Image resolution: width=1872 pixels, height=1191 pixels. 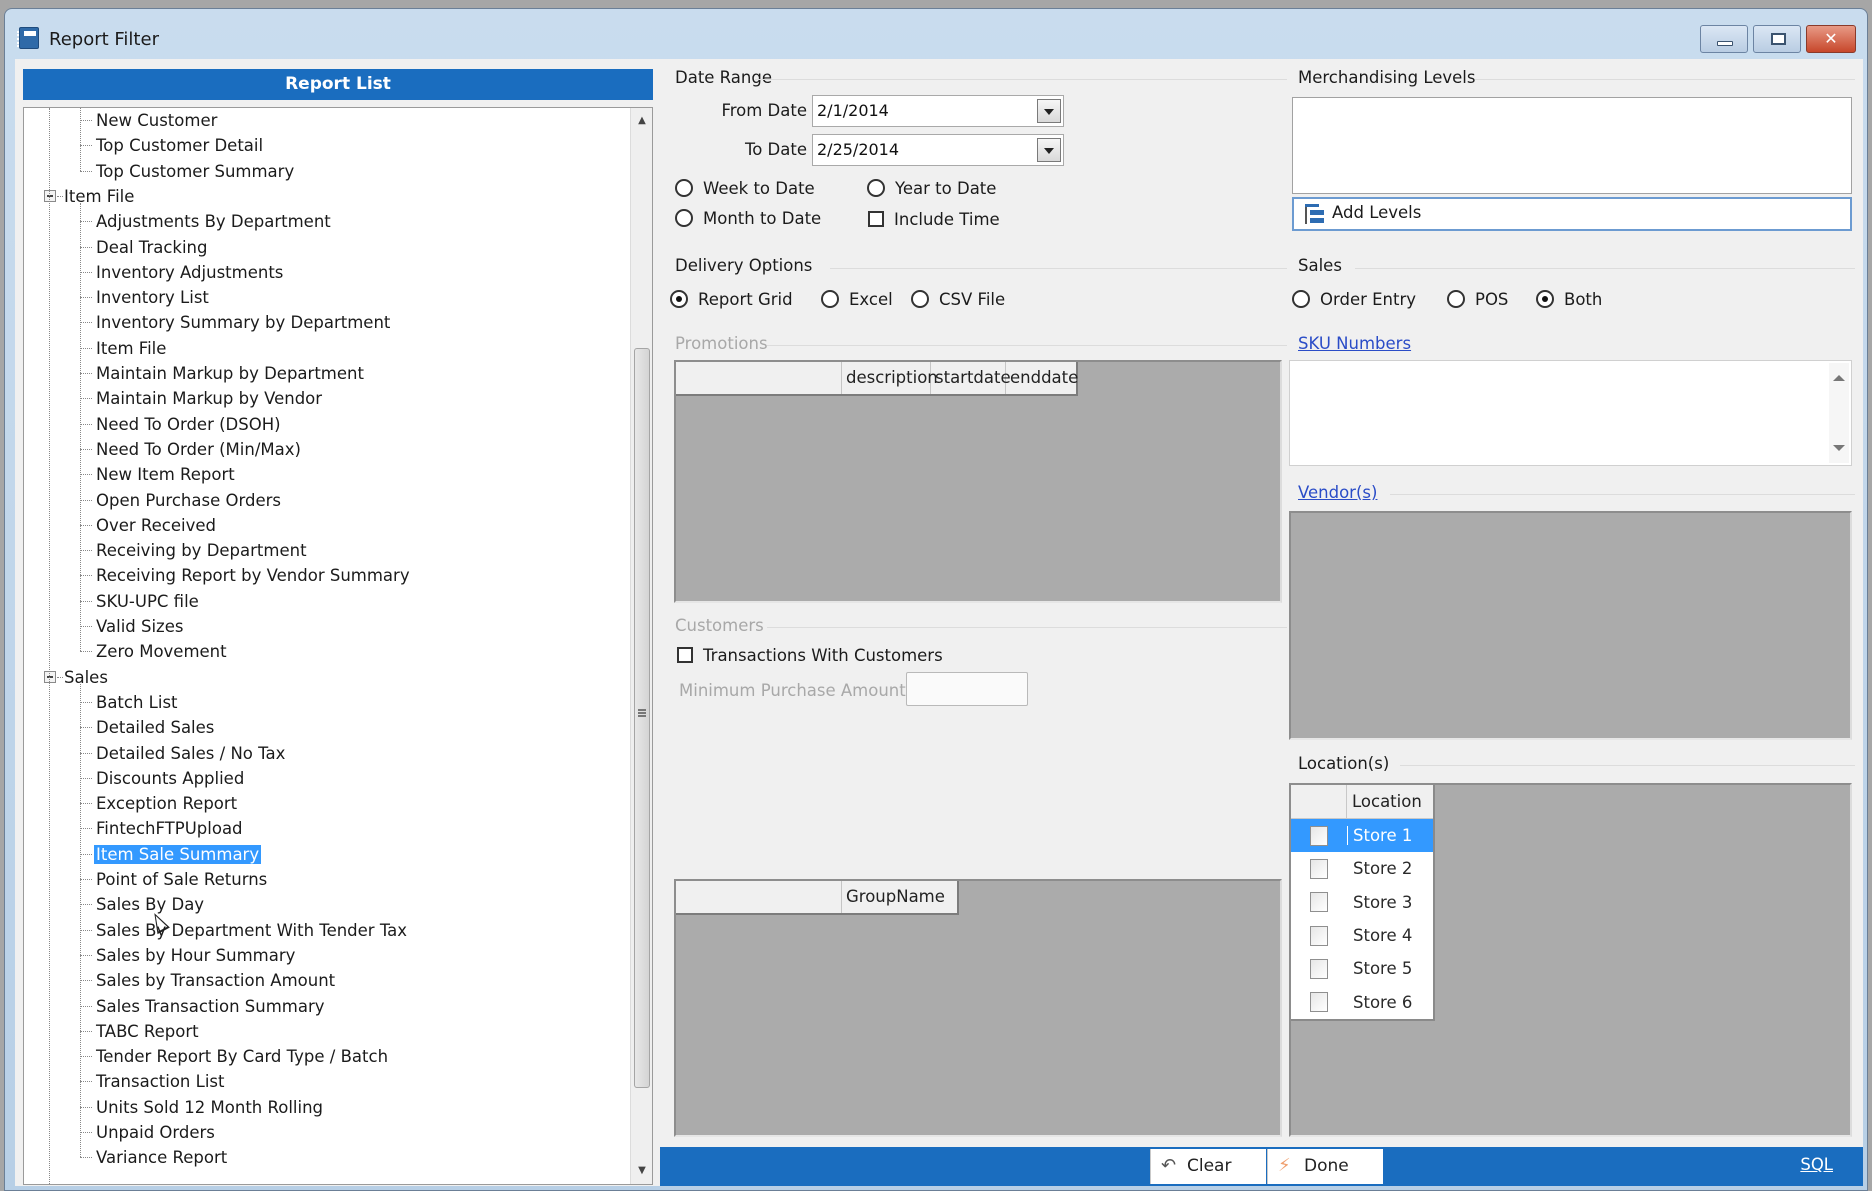 What do you see at coordinates (641, 1171) in the screenshot?
I see `scroll-down-icon: ▼` at bounding box center [641, 1171].